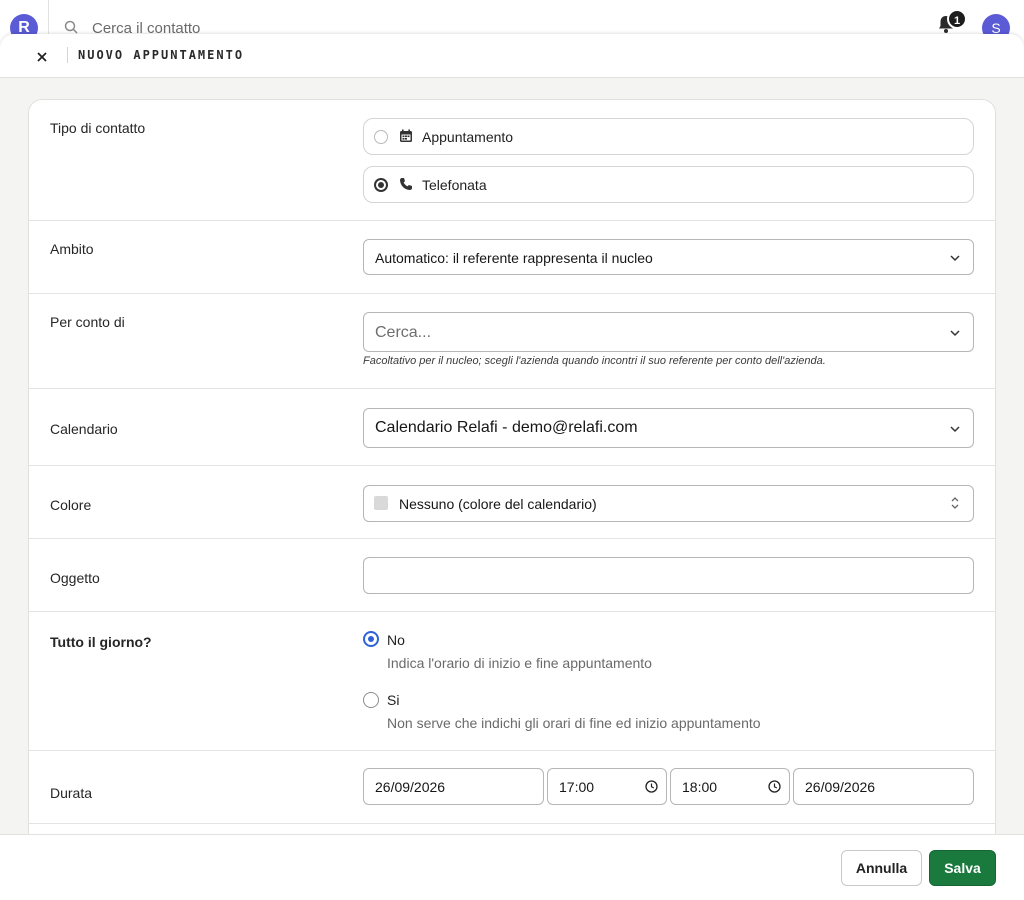 The width and height of the screenshot is (1024, 900). What do you see at coordinates (42, 57) in the screenshot?
I see `close-icon` at bounding box center [42, 57].